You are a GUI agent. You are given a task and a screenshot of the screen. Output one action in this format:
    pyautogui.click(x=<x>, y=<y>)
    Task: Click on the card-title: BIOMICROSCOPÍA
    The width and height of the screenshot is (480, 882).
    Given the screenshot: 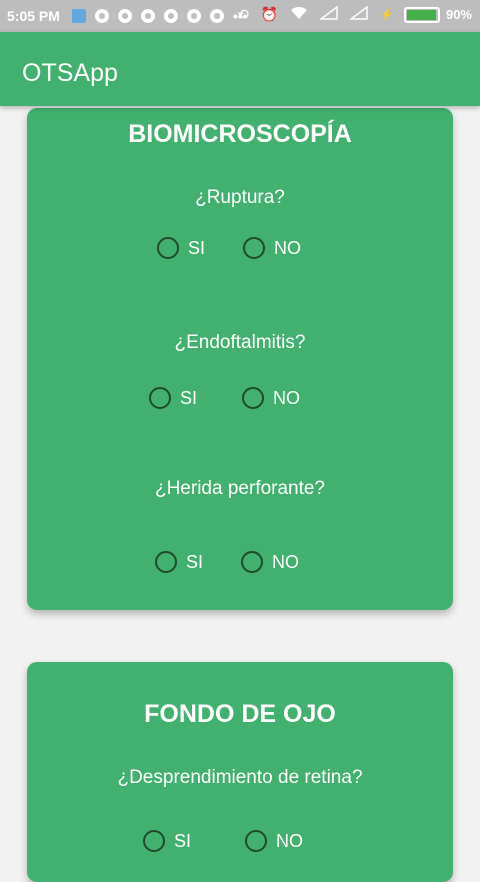 What is the action you would take?
    pyautogui.click(x=240, y=134)
    